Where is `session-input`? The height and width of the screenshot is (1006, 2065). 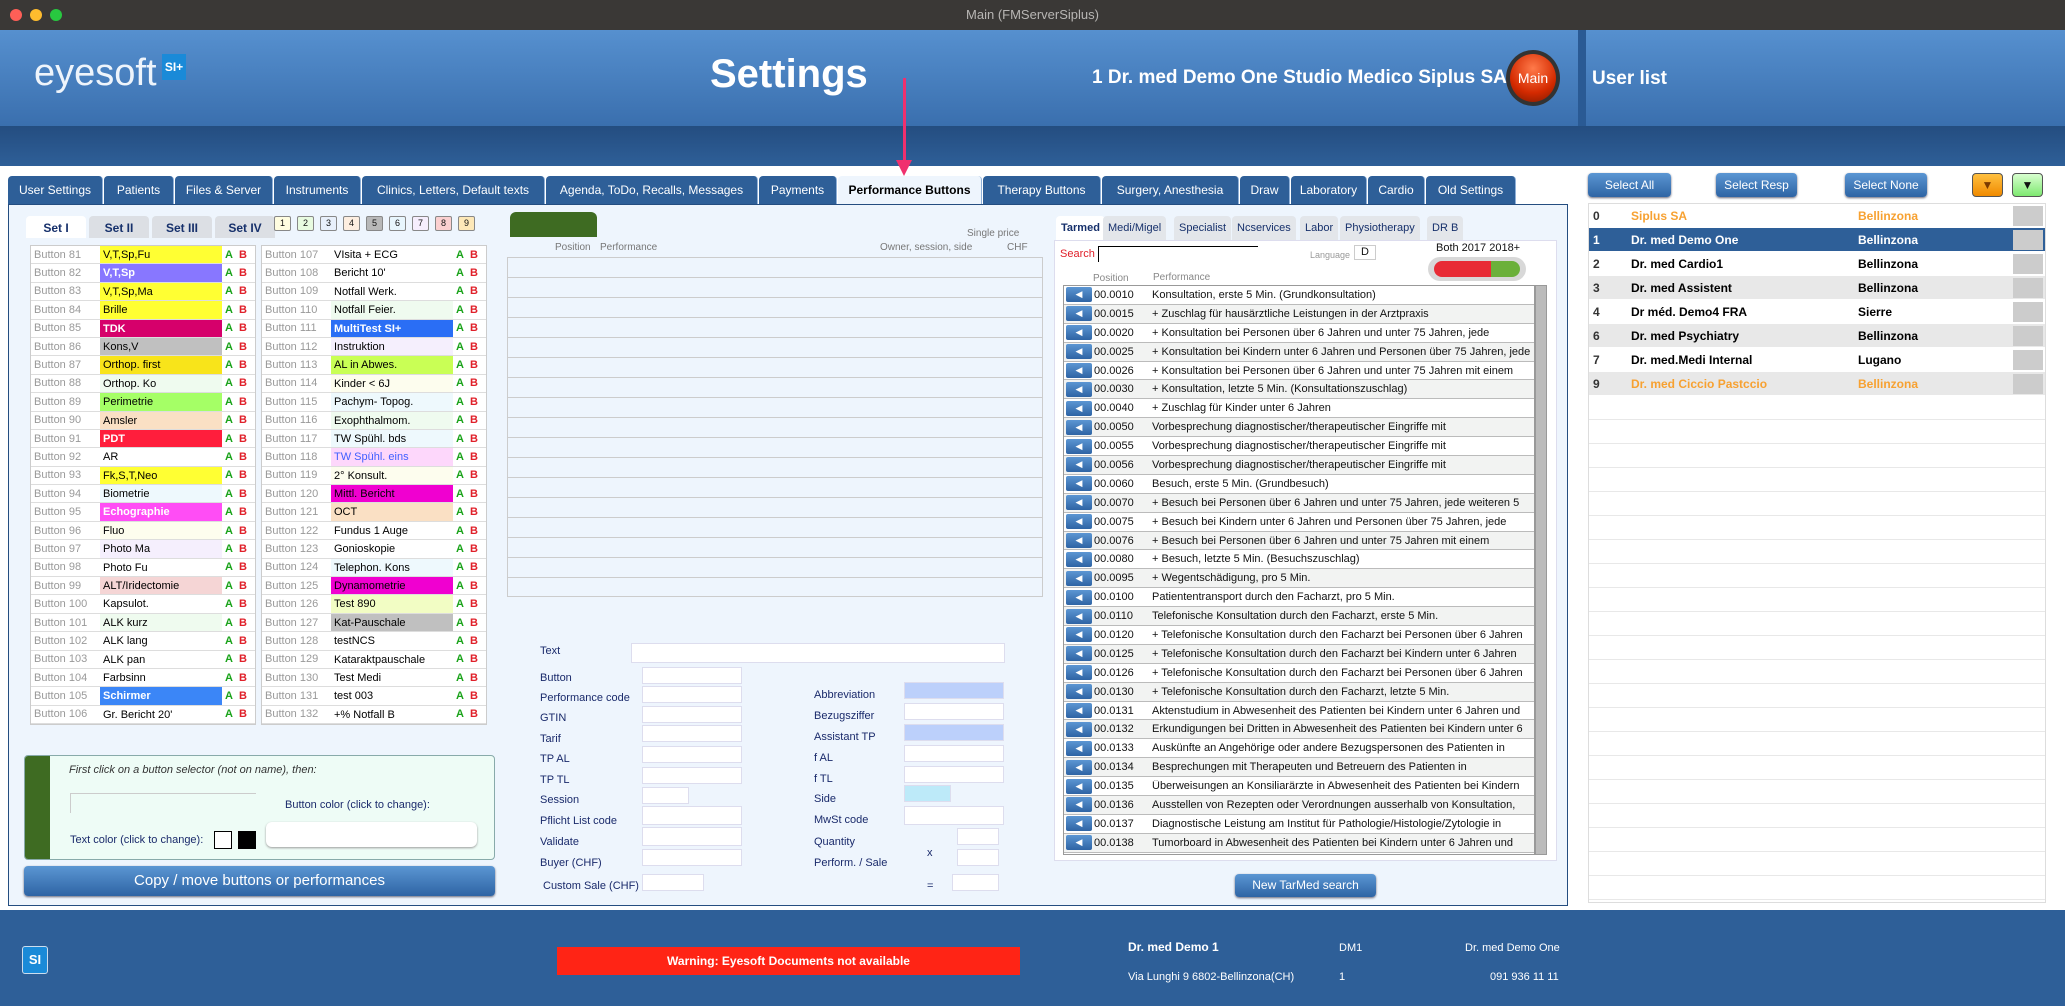
session-input is located at coordinates (665, 795).